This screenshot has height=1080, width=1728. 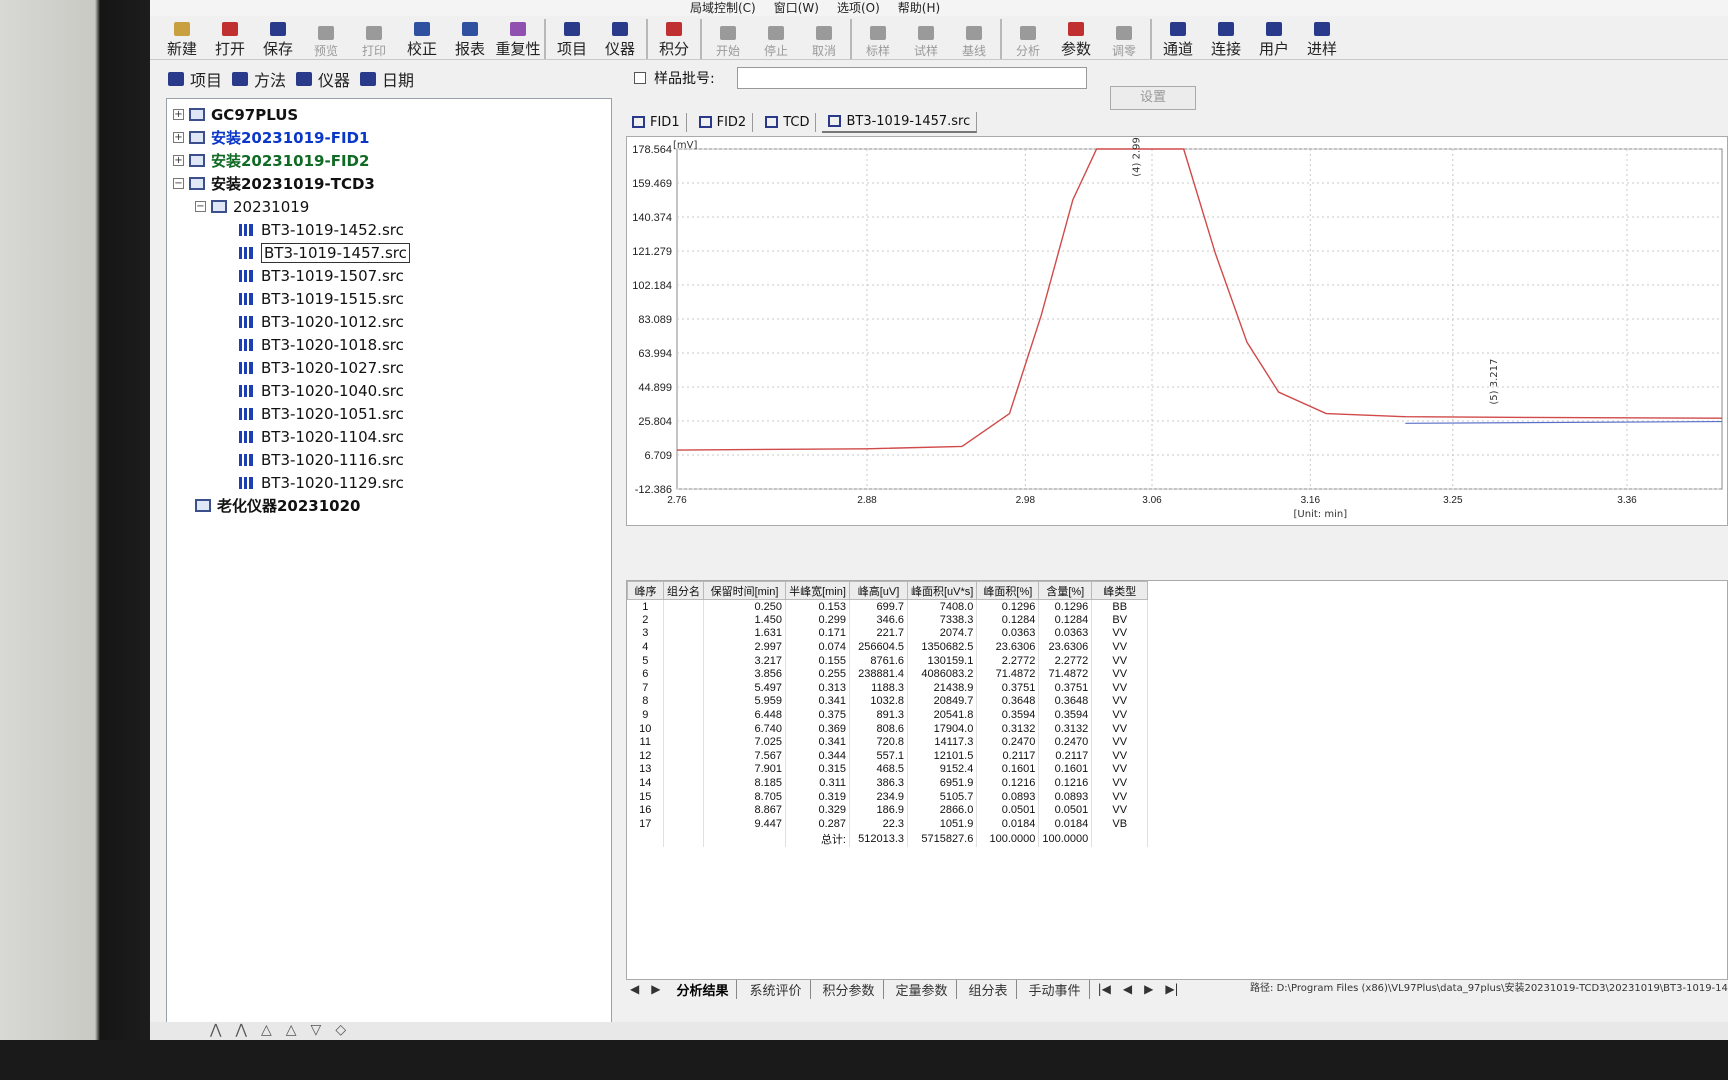 I want to click on toolbar-button: 仪器, so click(x=620, y=38).